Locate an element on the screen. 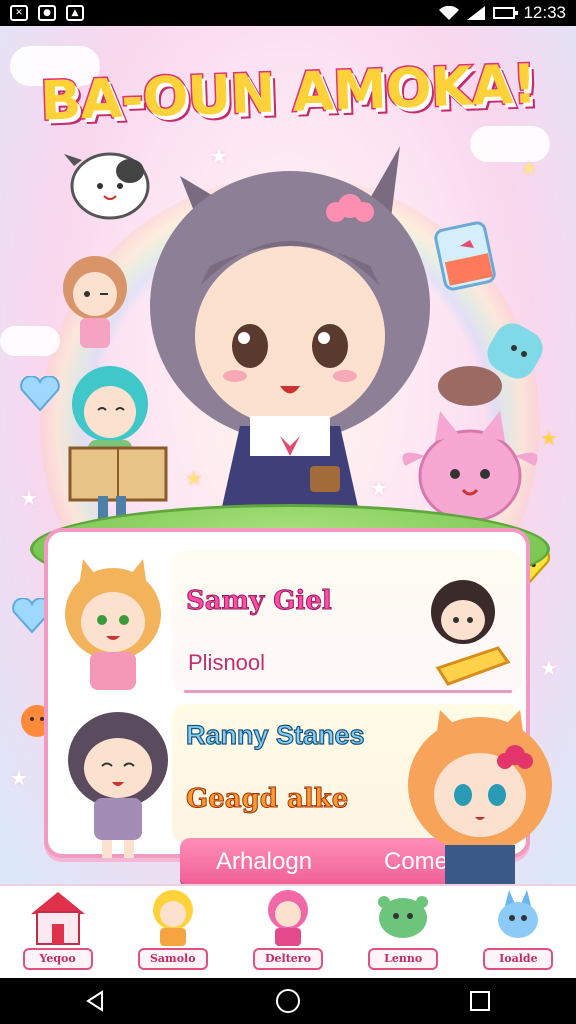 Image resolution: width=576 pixels, height=1024 pixels. notification-icon: ✕ is located at coordinates (19, 13).